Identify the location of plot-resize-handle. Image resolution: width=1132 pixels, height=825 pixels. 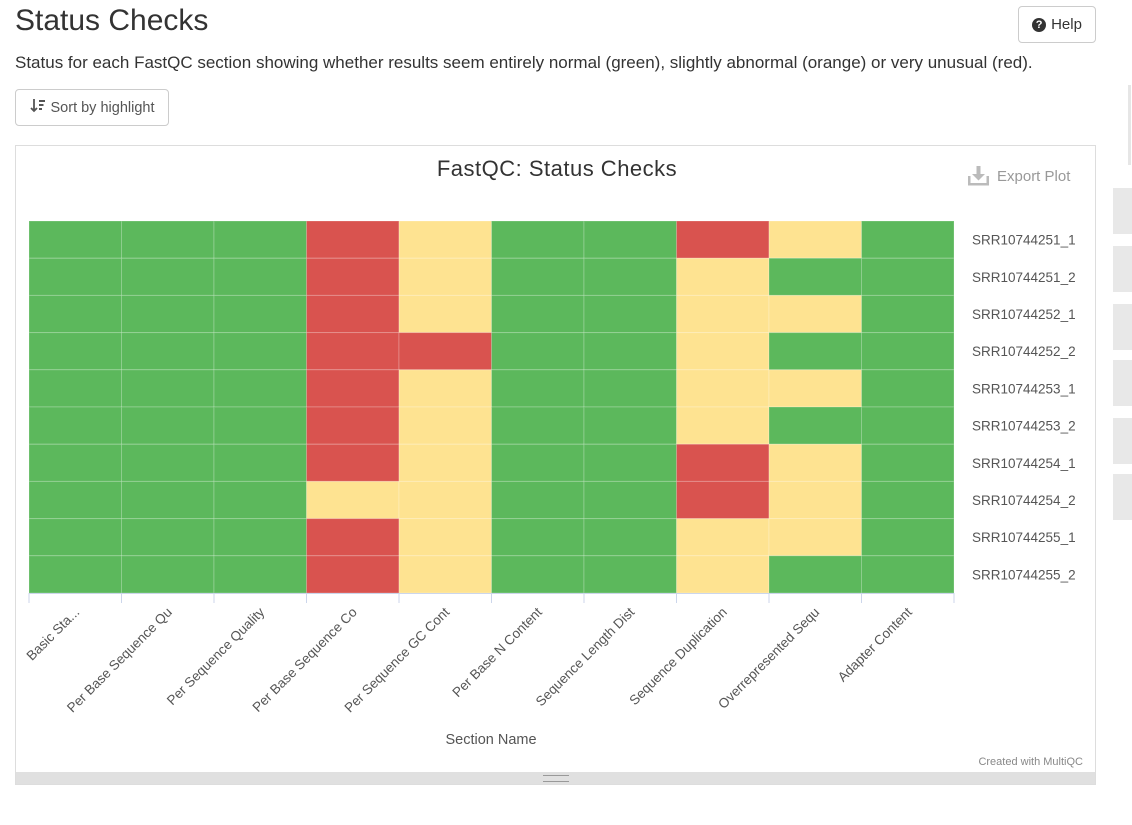
(555, 778).